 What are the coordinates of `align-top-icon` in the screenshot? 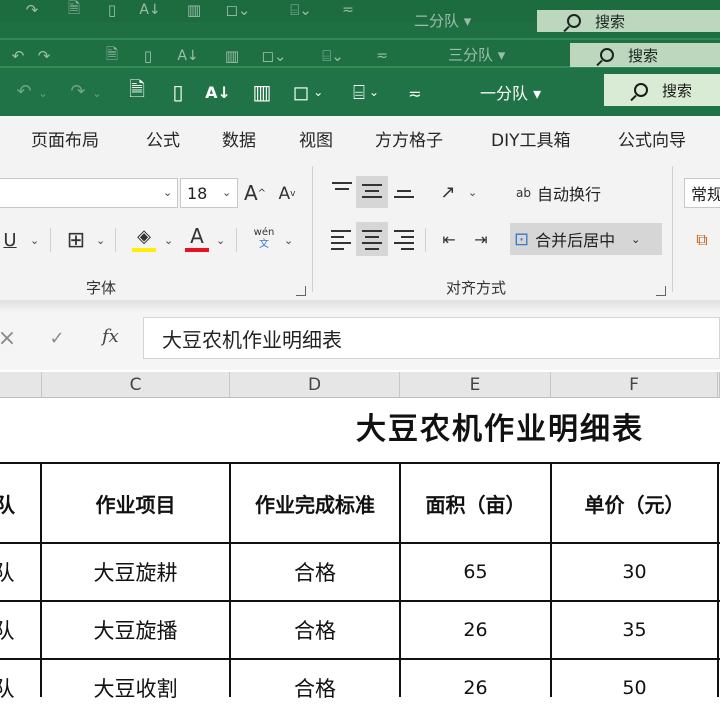 It's located at (342, 188).